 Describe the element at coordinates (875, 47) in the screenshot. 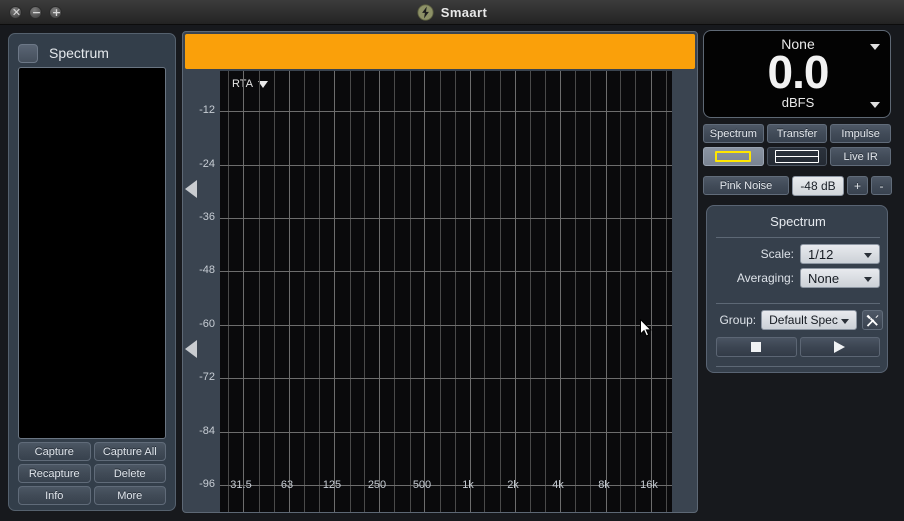

I see `meter-source-chevron-down-icon` at that location.